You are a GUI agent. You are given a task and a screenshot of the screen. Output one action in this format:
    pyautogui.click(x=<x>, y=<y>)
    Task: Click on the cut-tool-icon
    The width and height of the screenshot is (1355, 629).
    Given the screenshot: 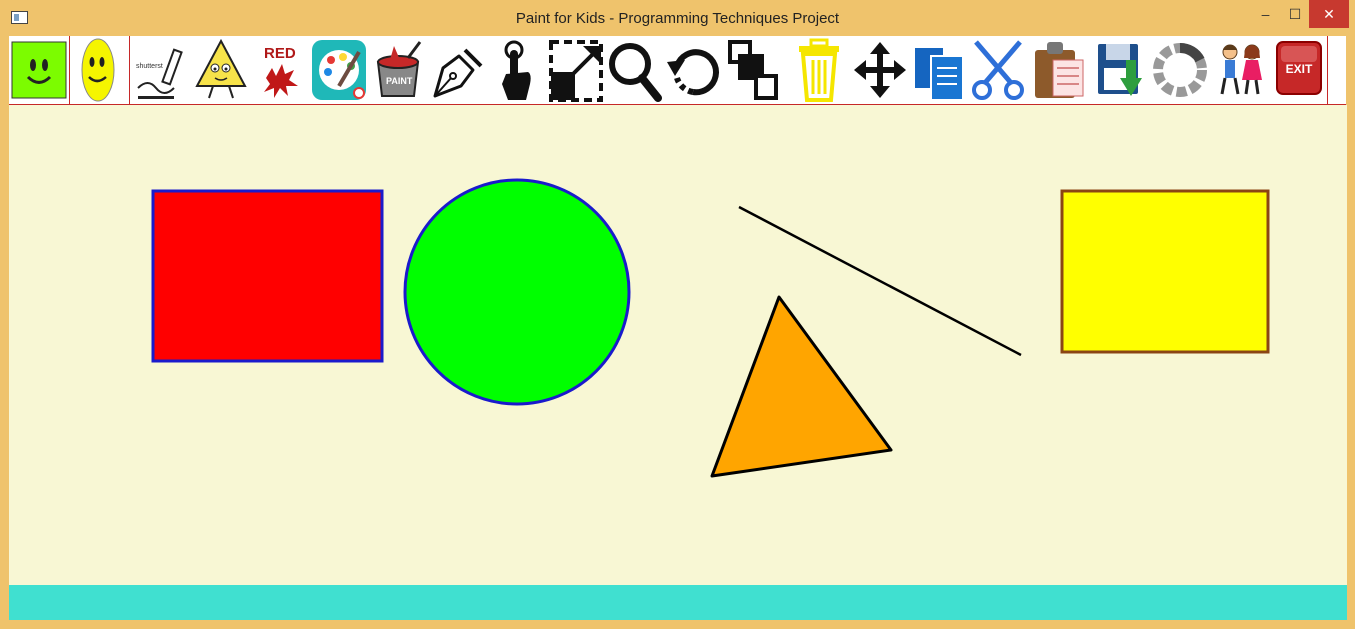 What is the action you would take?
    pyautogui.click(x=998, y=70)
    